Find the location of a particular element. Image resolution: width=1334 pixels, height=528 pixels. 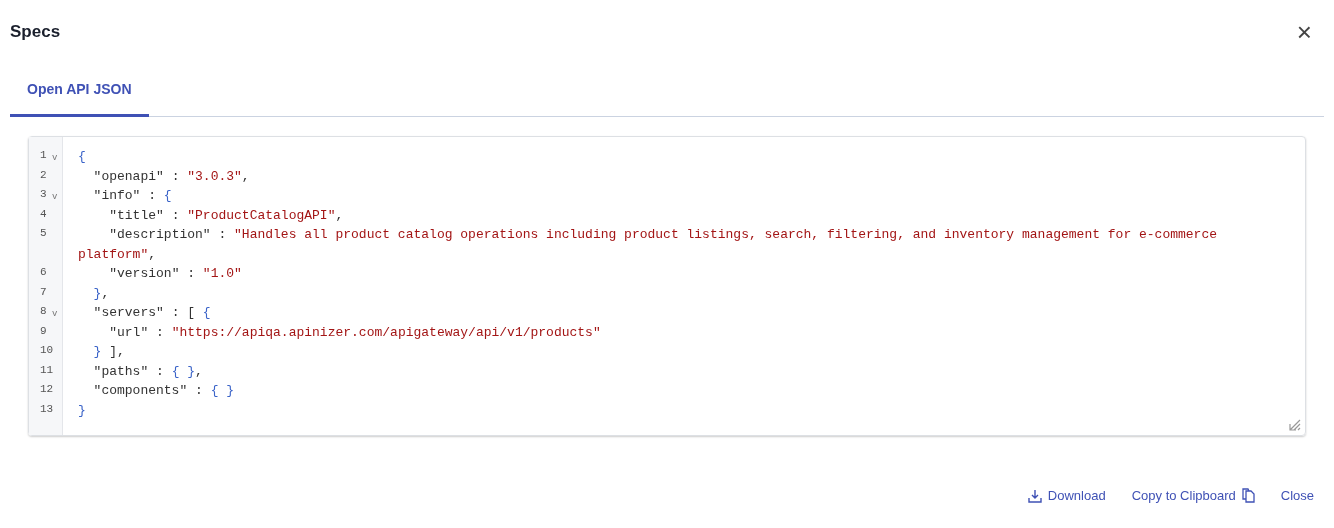

code-line: { is located at coordinates (82, 157).